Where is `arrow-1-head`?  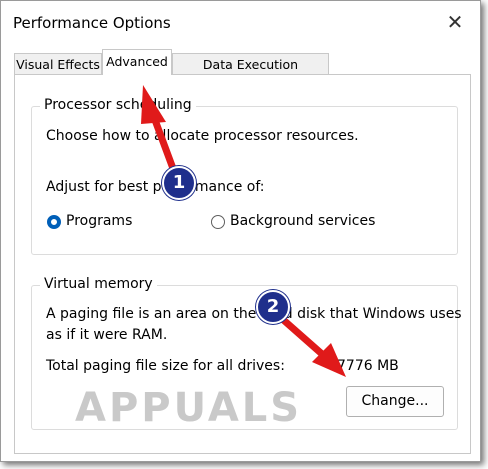
arrow-1-head is located at coordinates (153, 104).